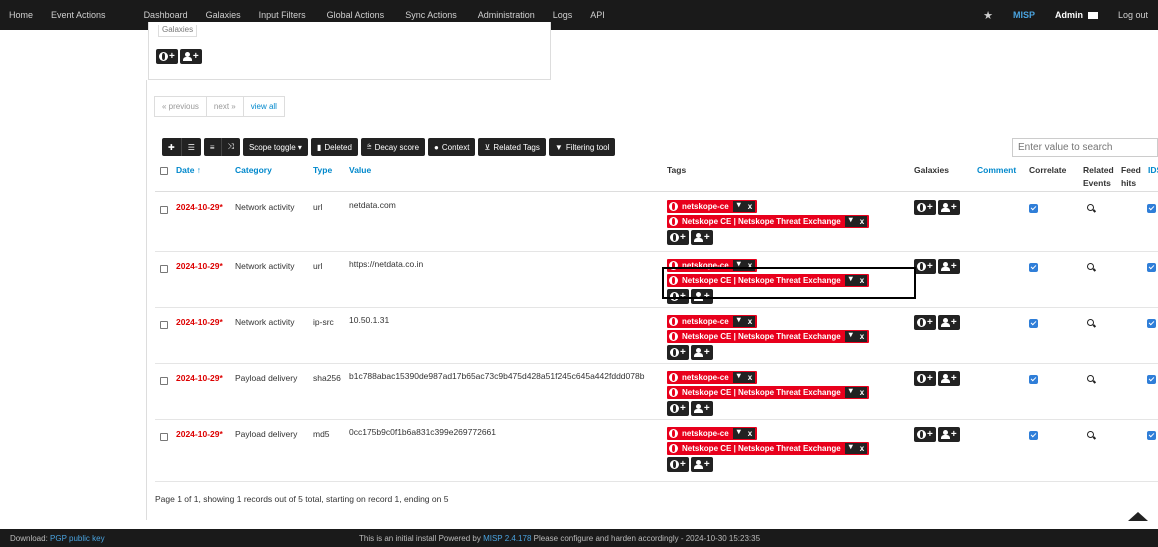 The image size is (1158, 547). I want to click on col-type: Type, so click(322, 170).